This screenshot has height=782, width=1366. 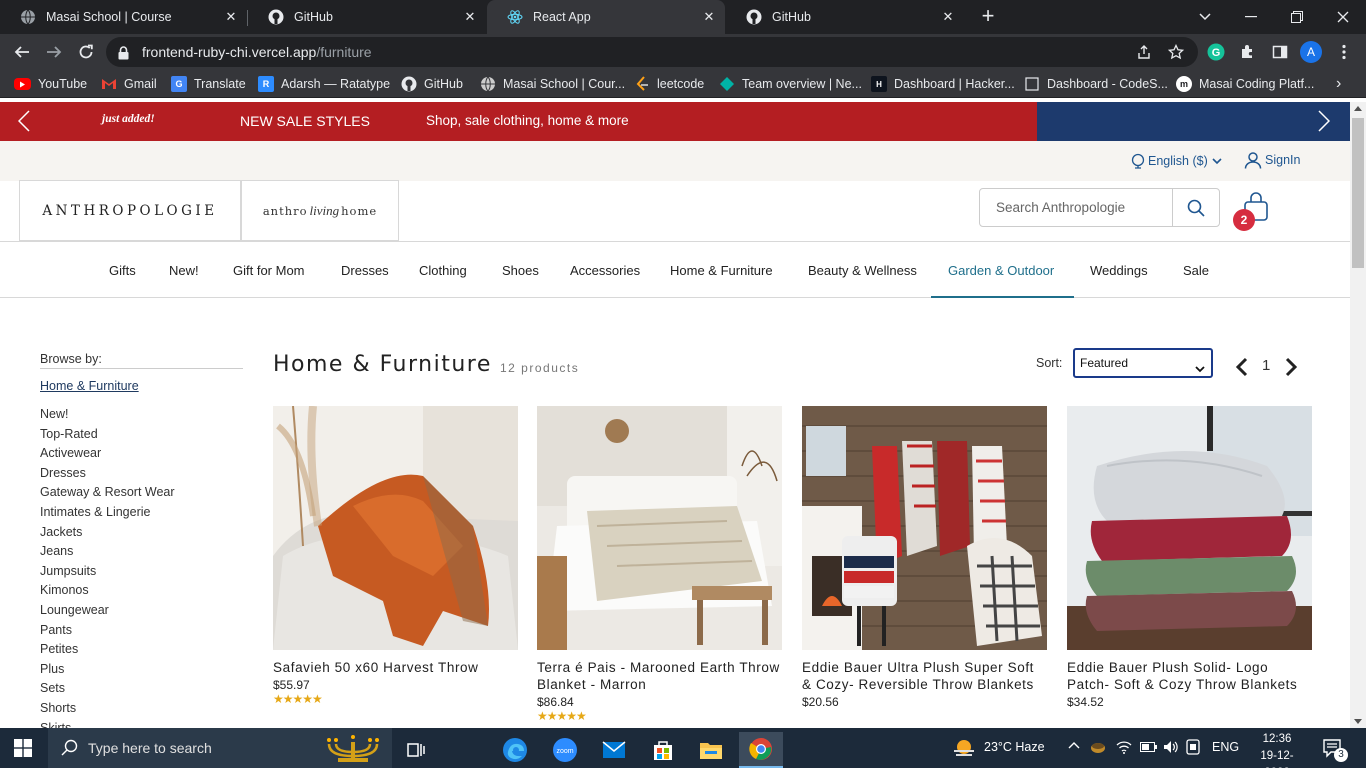 What do you see at coordinates (1144, 52) in the screenshot?
I see `share-icon` at bounding box center [1144, 52].